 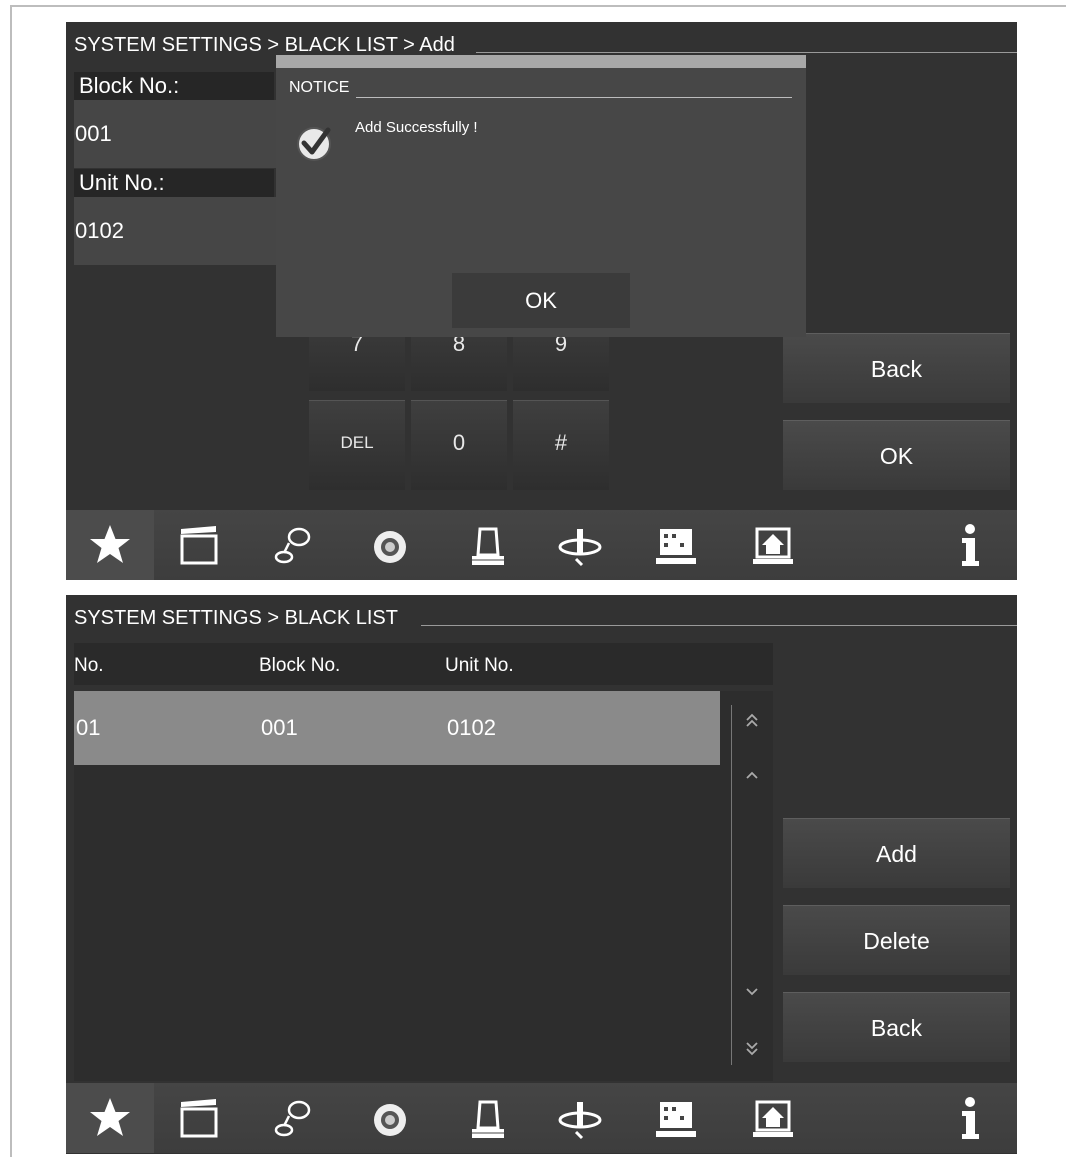 I want to click on table-row: 01 001 0102, so click(x=397, y=728).